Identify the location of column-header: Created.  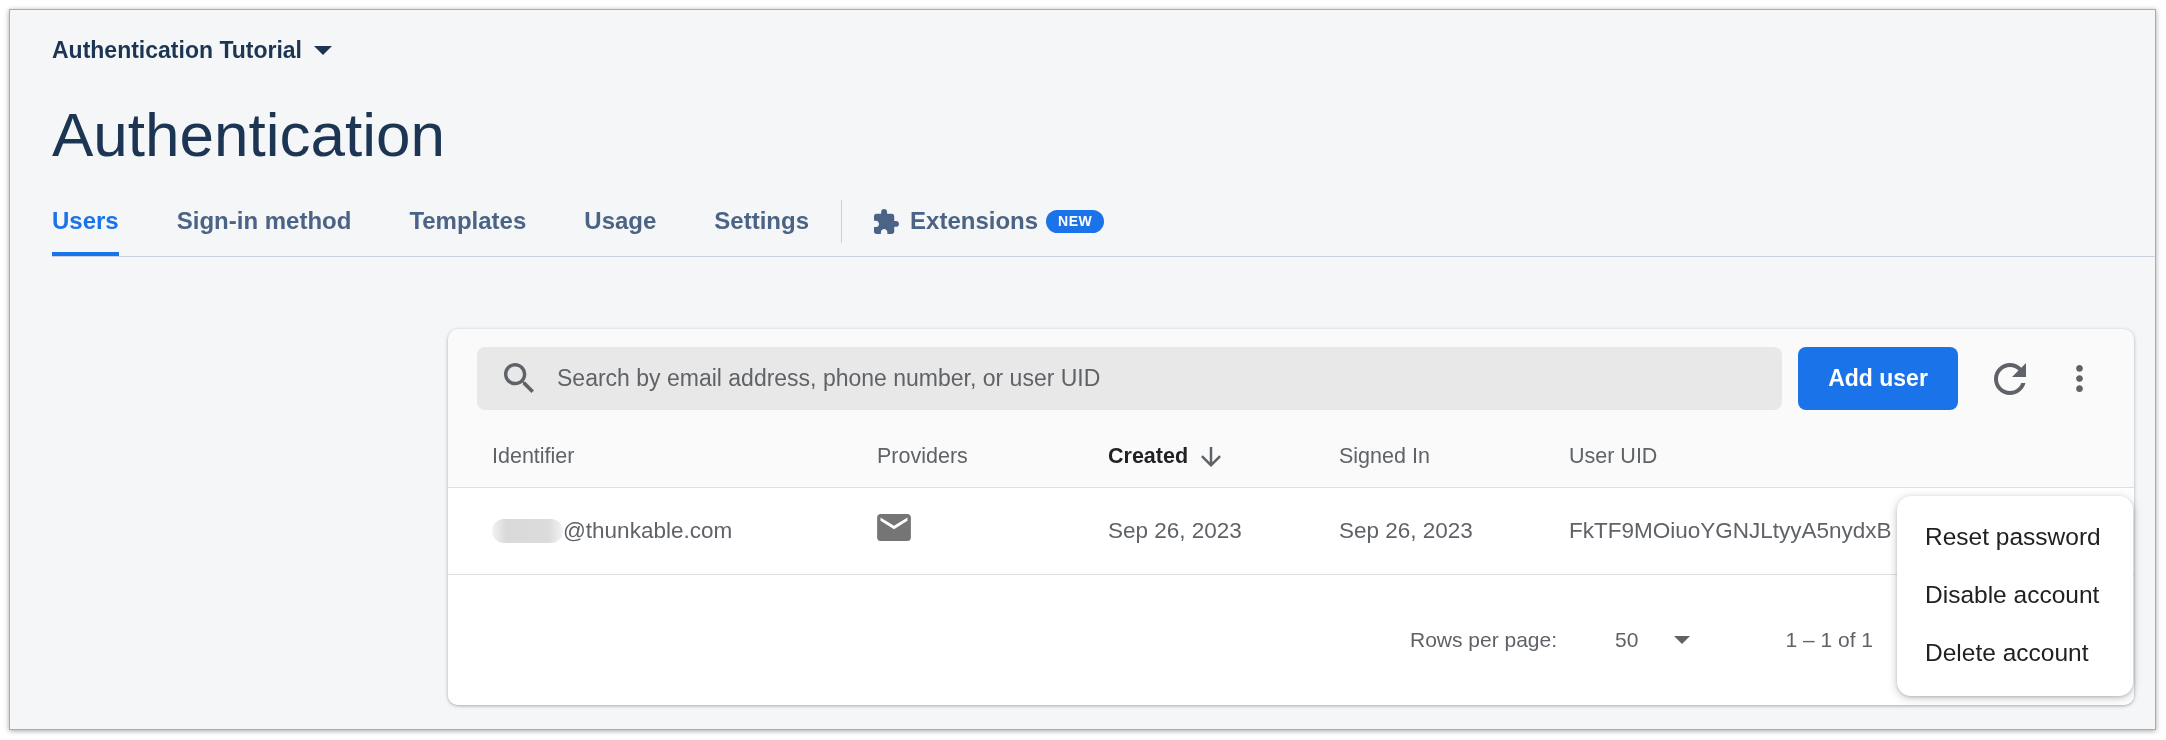
(1148, 456).